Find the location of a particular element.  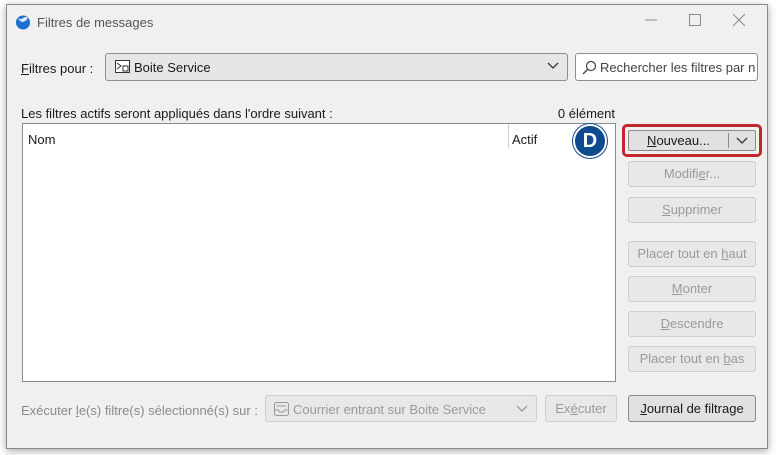

move-down-button: Descendre is located at coordinates (692, 324).